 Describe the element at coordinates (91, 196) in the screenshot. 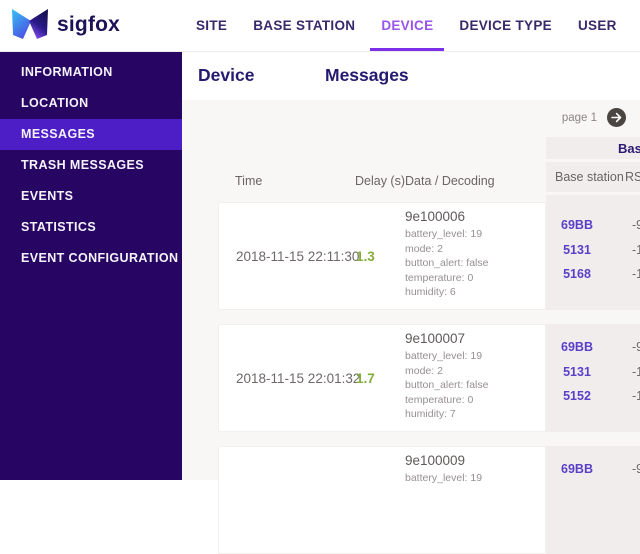

I see `sidebar-item: EVENTS` at that location.